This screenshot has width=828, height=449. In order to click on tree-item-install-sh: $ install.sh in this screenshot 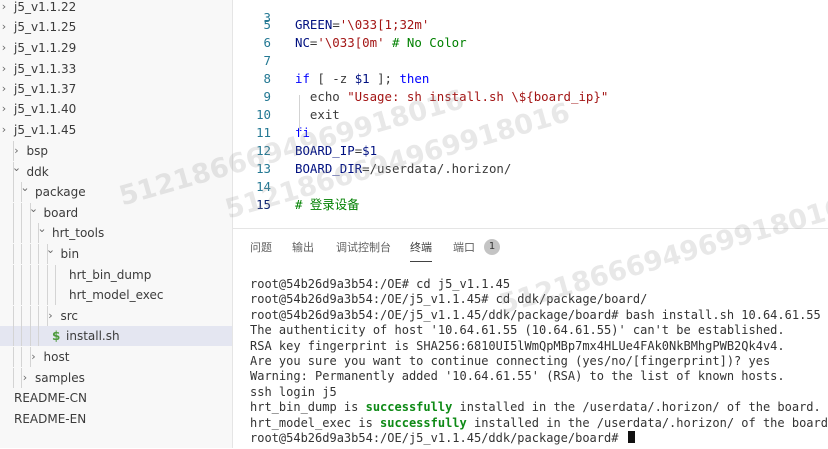, I will do `click(116, 336)`.